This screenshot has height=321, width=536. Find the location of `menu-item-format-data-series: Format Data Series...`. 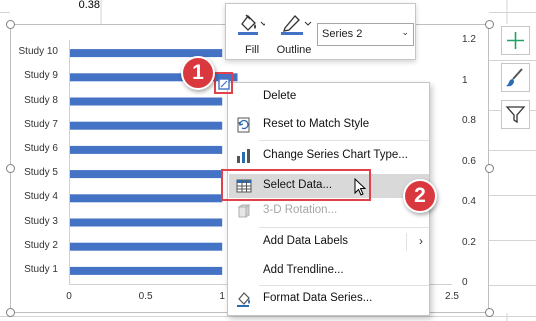

menu-item-format-data-series: Format Data Series... is located at coordinates (329, 299).